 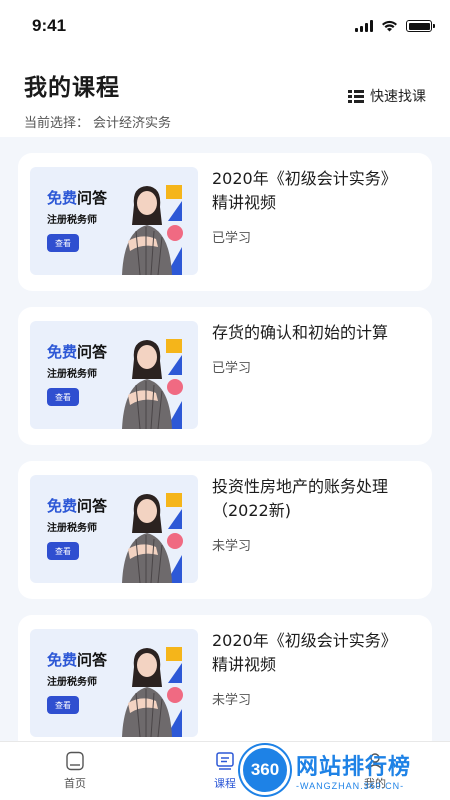 I want to click on signal-icon, so click(x=364, y=26).